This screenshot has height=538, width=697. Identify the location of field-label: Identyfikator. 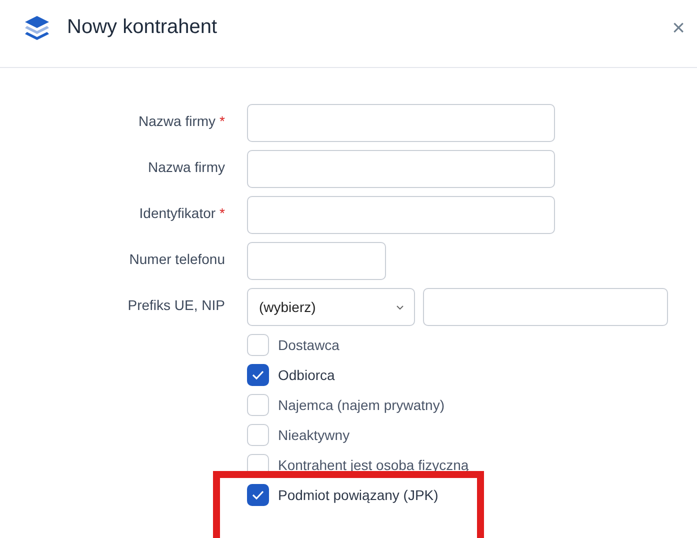
(177, 214).